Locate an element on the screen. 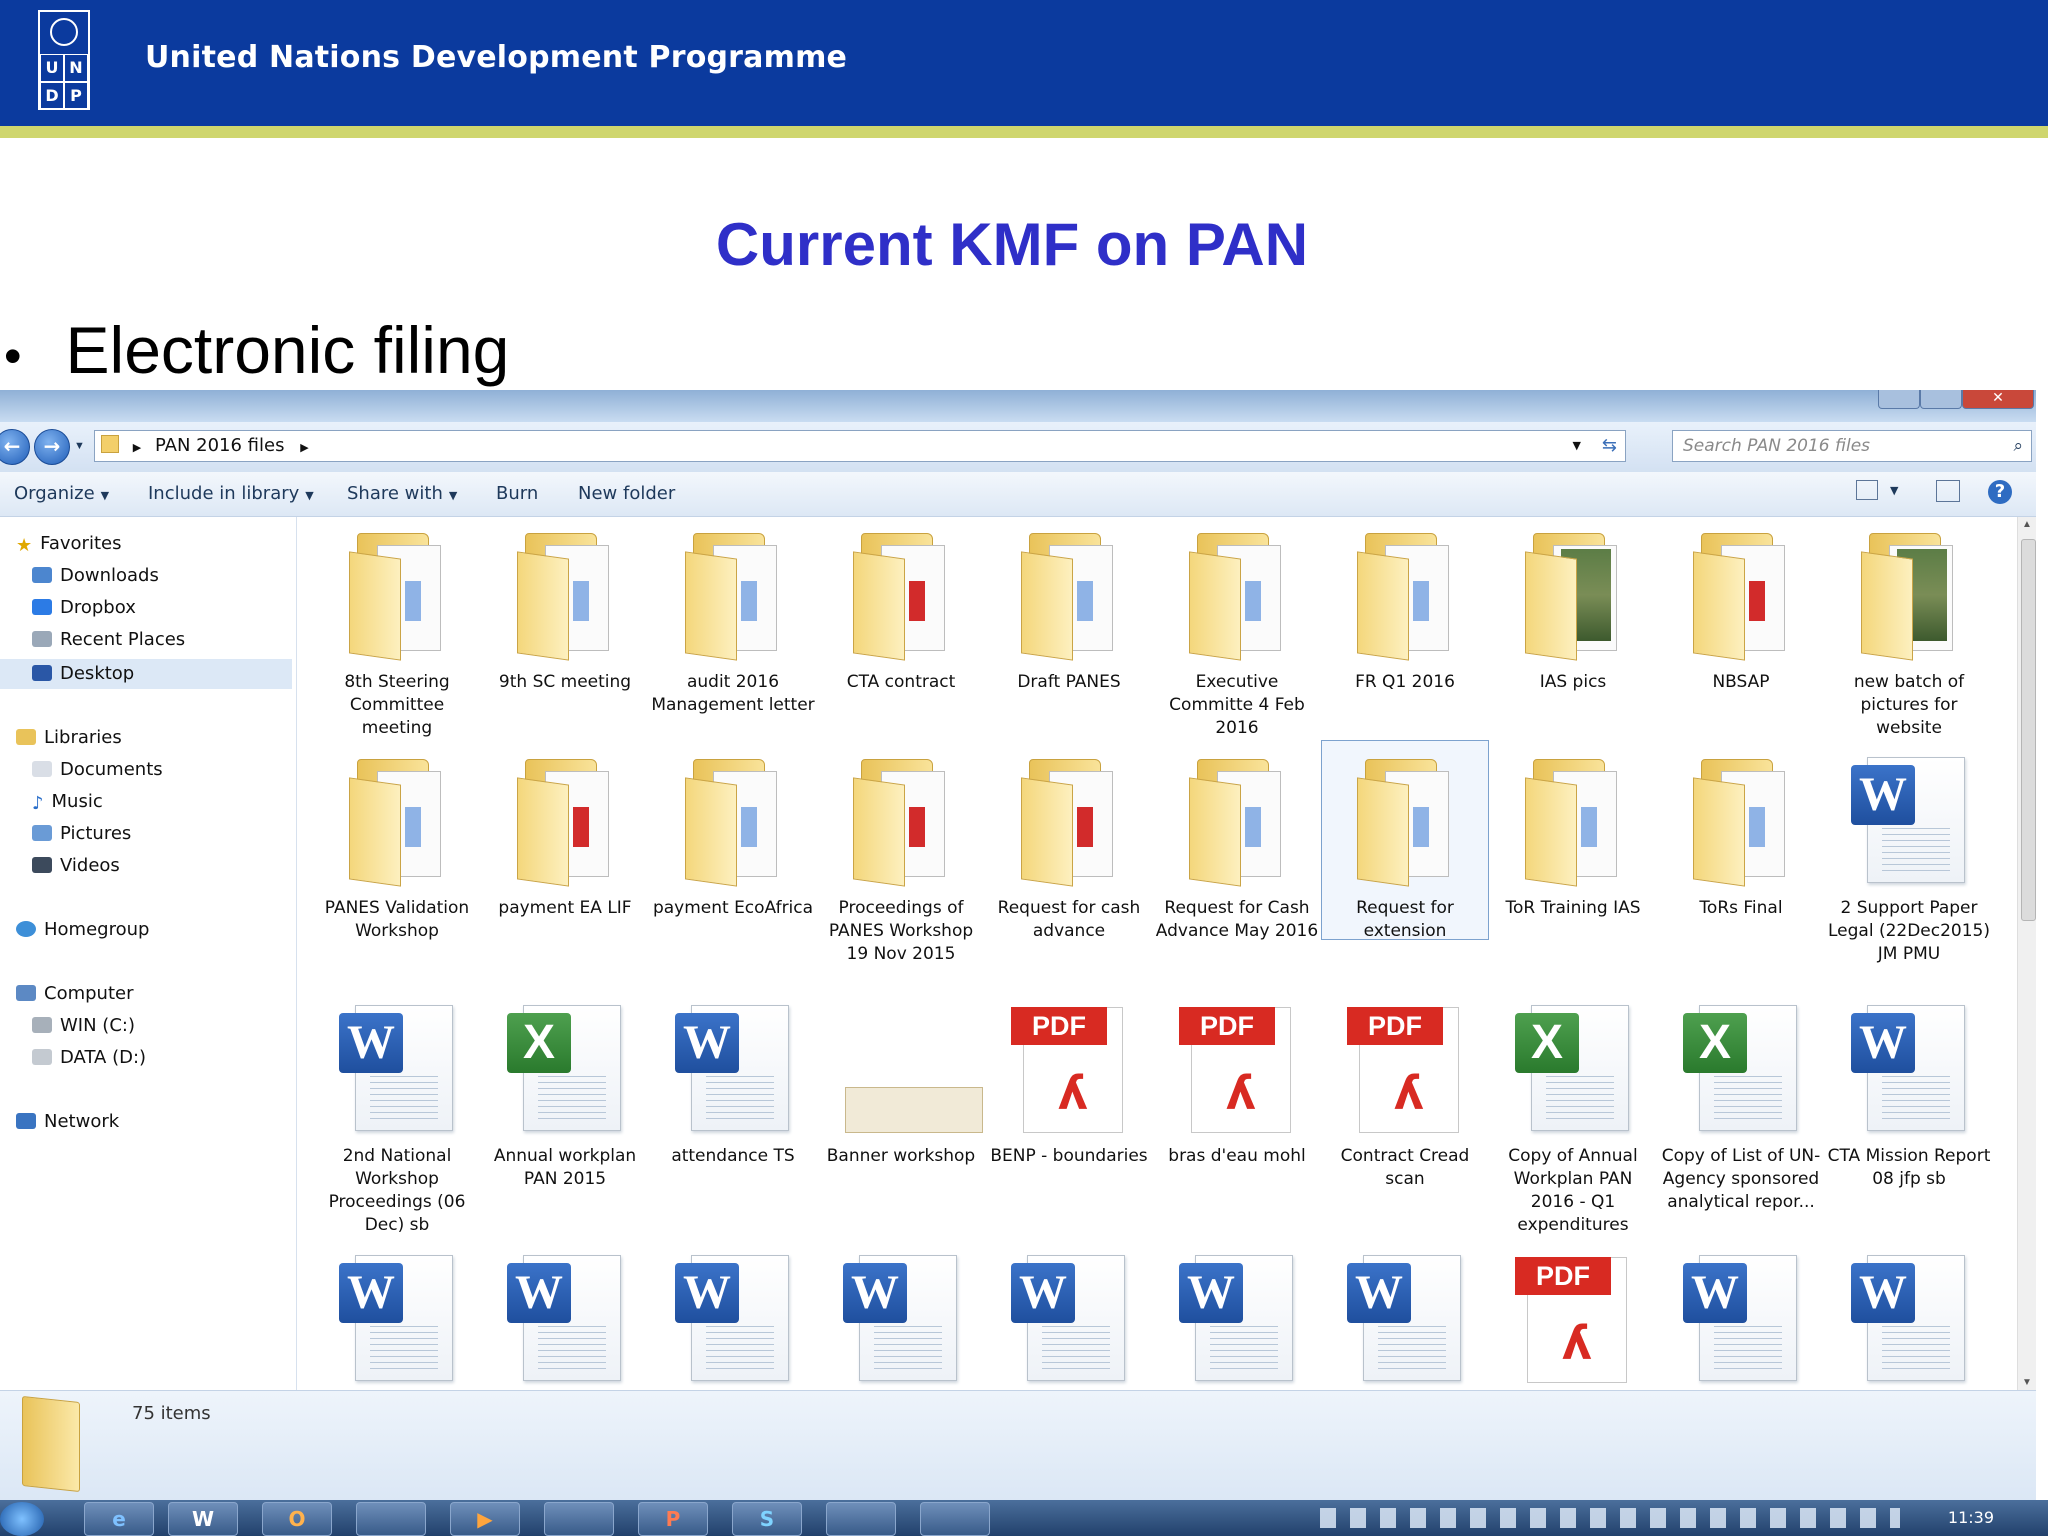 The width and height of the screenshot is (2048, 1536). folder-item: CTA contract is located at coordinates (901, 609).